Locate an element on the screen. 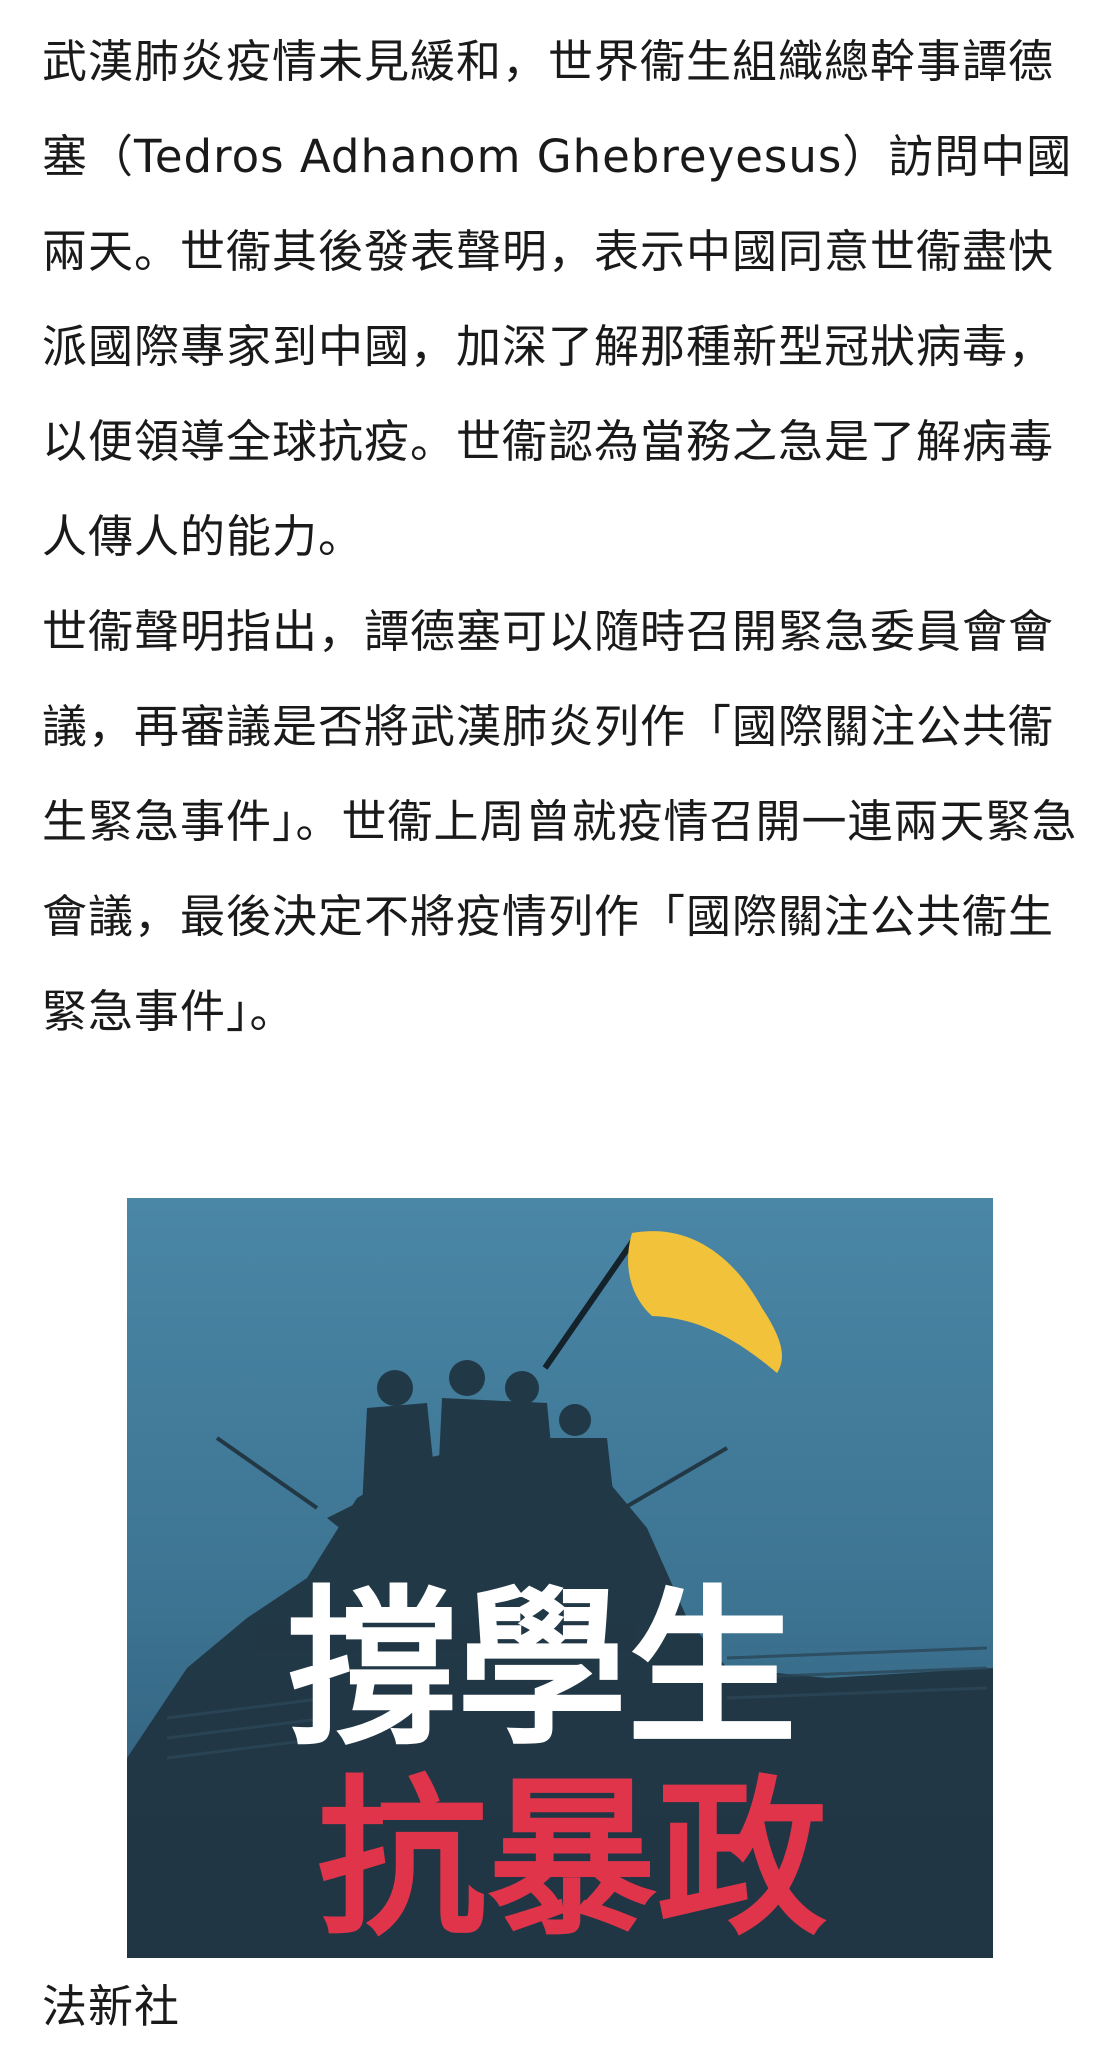 This screenshot has height=2048, width=1118. image-caption: 法新社 is located at coordinates (111, 2006).